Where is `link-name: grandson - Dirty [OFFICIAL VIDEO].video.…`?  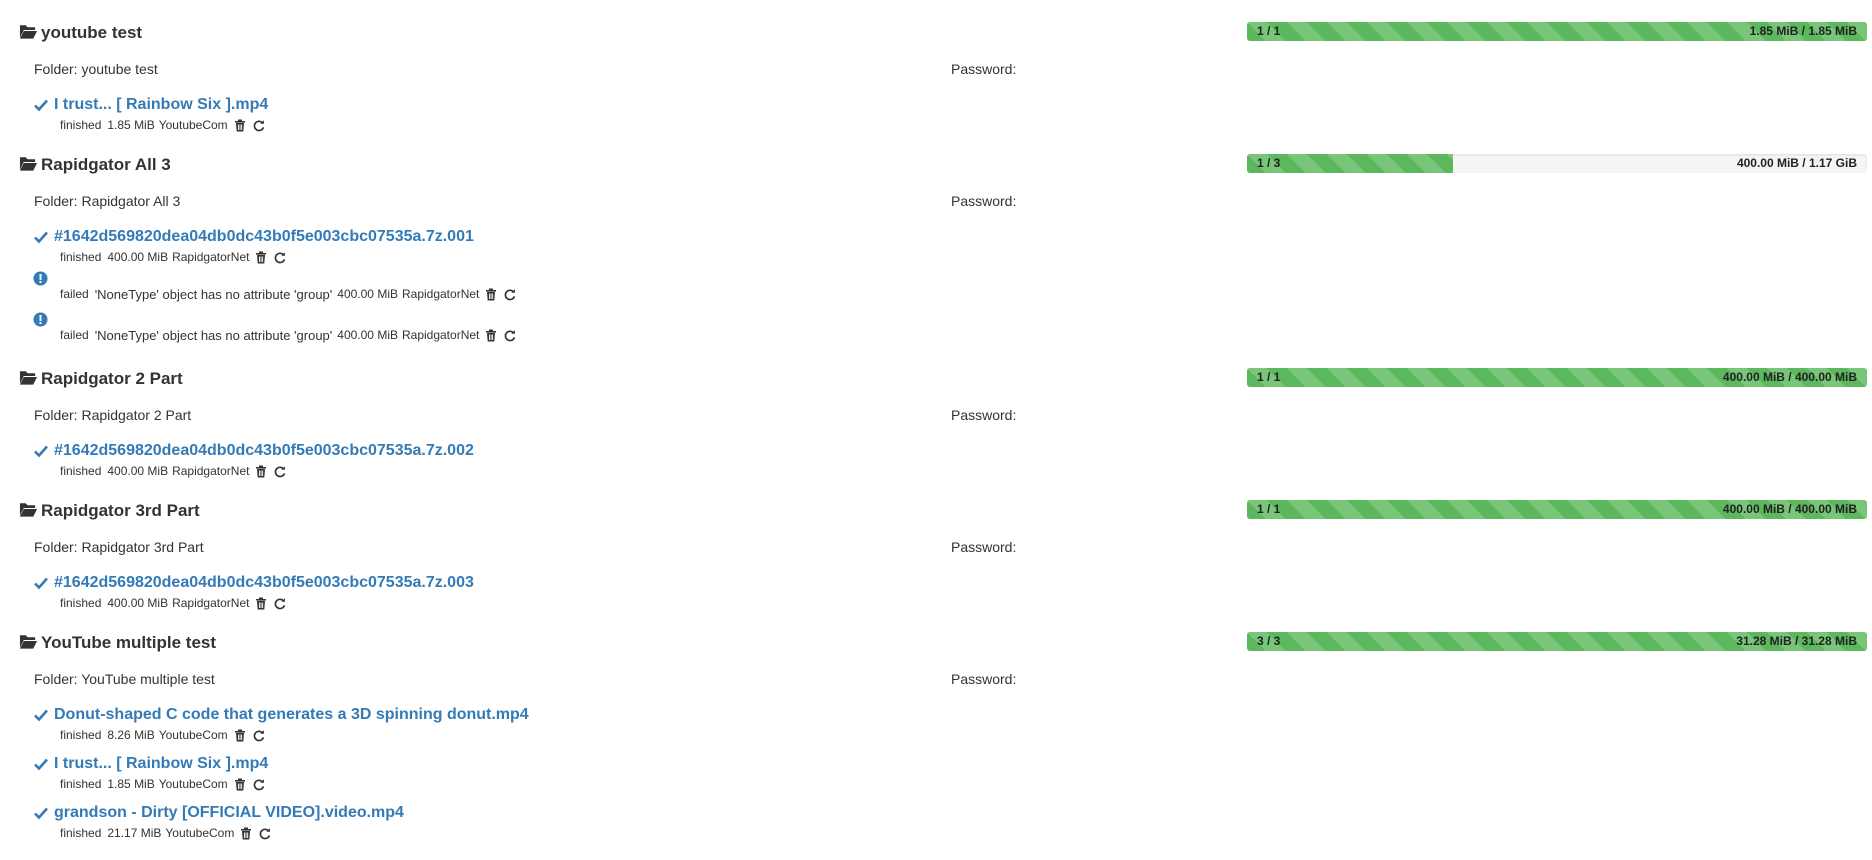 link-name: grandson - Dirty [OFFICIAL VIDEO].video.… is located at coordinates (229, 813).